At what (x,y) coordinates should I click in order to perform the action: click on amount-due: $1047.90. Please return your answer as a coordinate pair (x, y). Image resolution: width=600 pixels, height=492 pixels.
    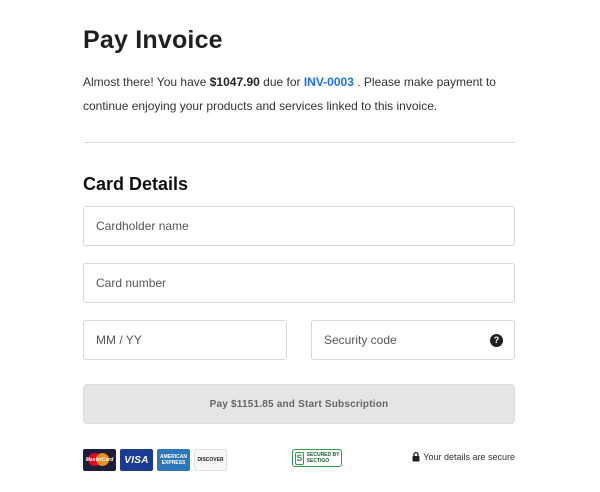
    Looking at the image, I should click on (234, 82).